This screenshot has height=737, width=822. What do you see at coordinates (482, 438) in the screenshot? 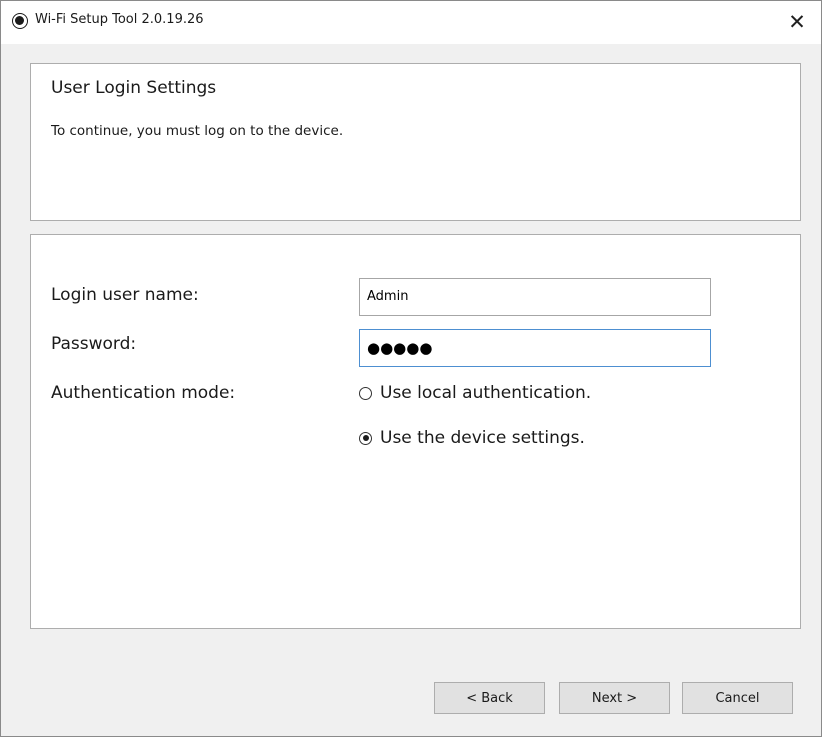
I see `radio-label-device: Use the device settings.` at bounding box center [482, 438].